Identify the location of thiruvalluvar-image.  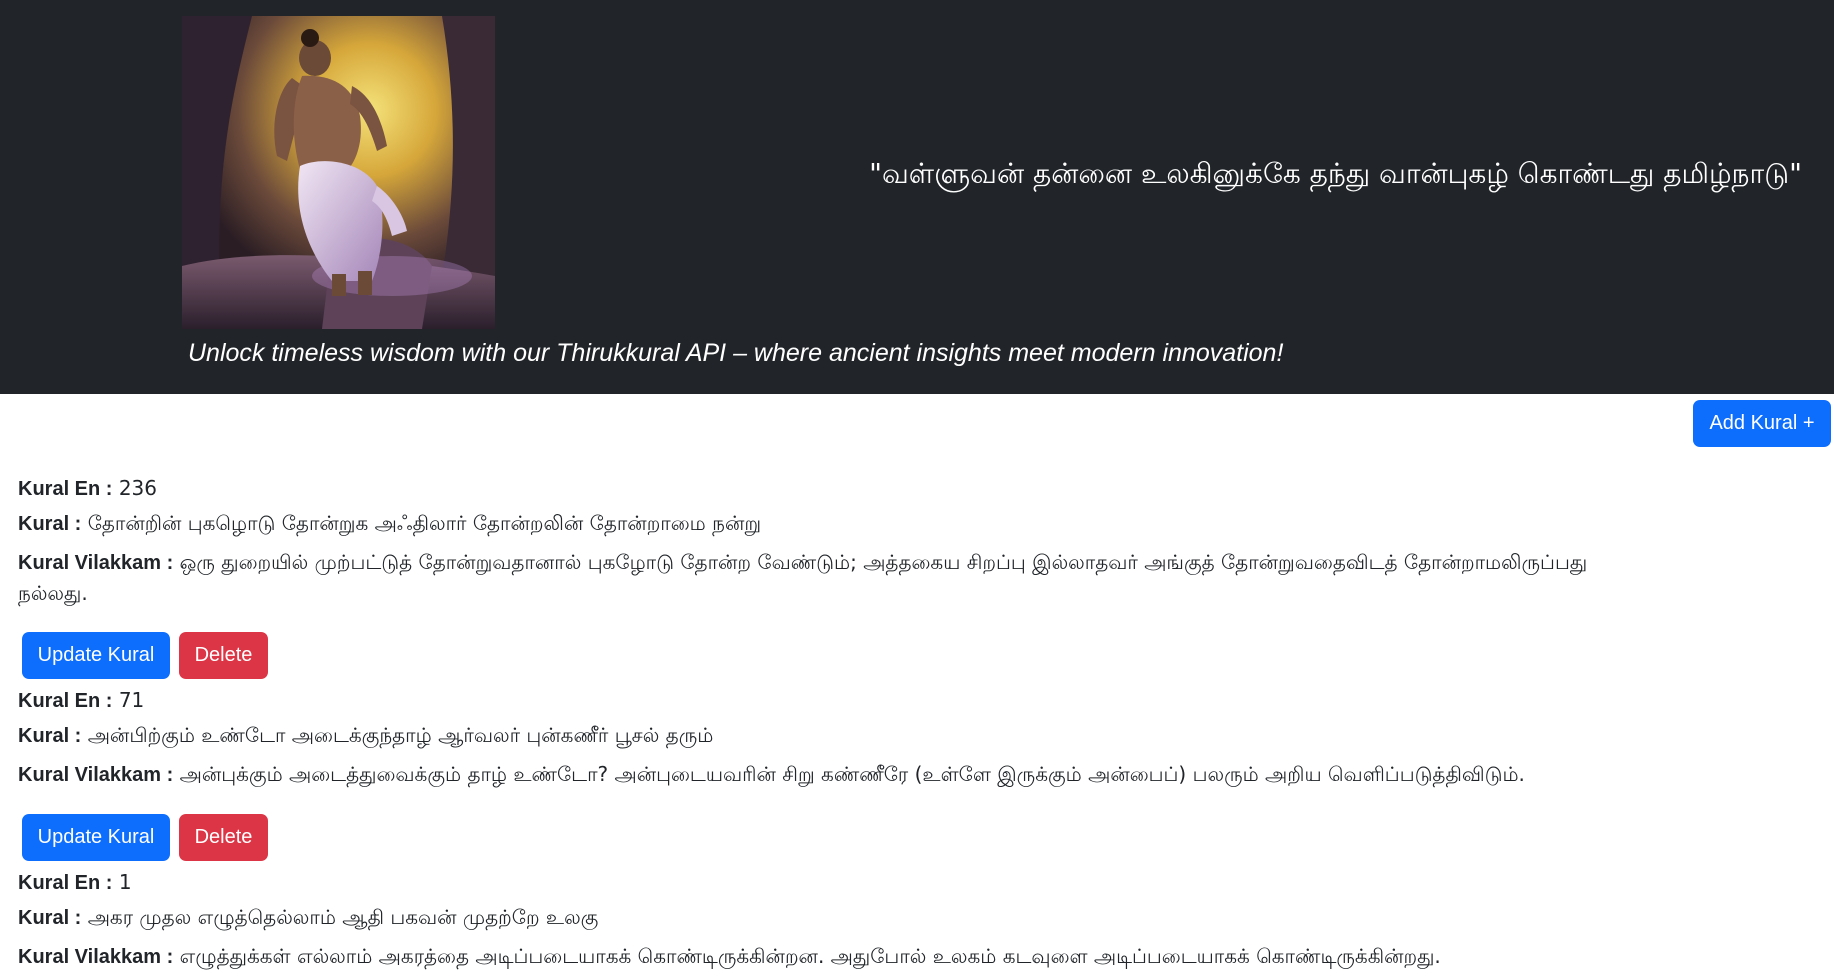
(338, 172).